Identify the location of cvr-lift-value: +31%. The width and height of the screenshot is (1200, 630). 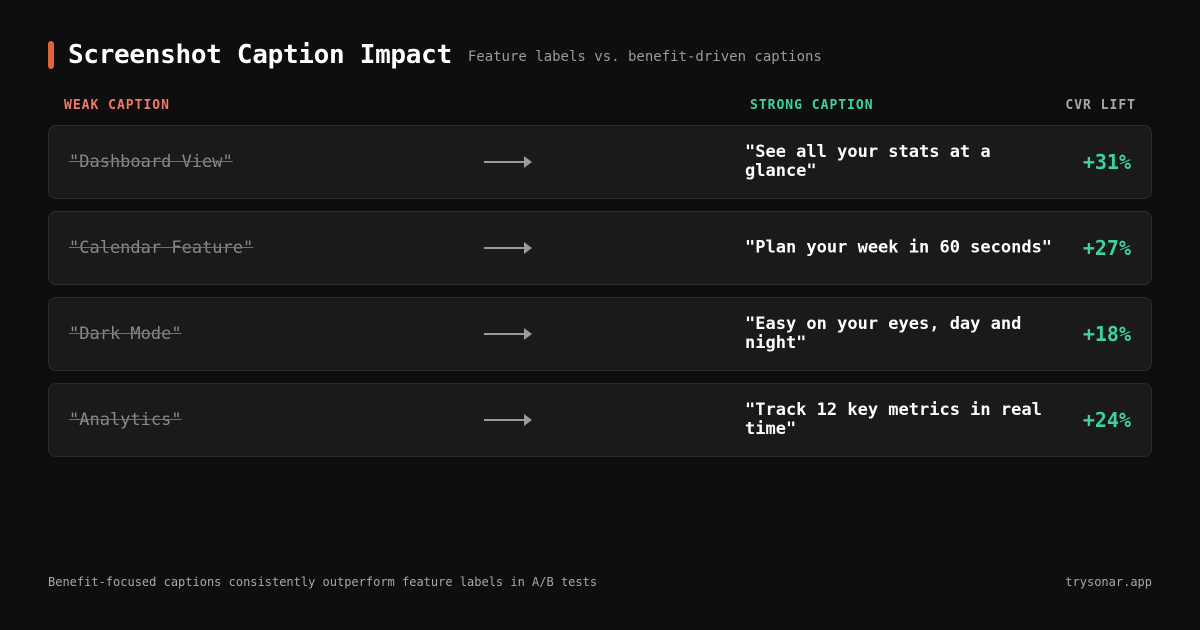
(1106, 162).